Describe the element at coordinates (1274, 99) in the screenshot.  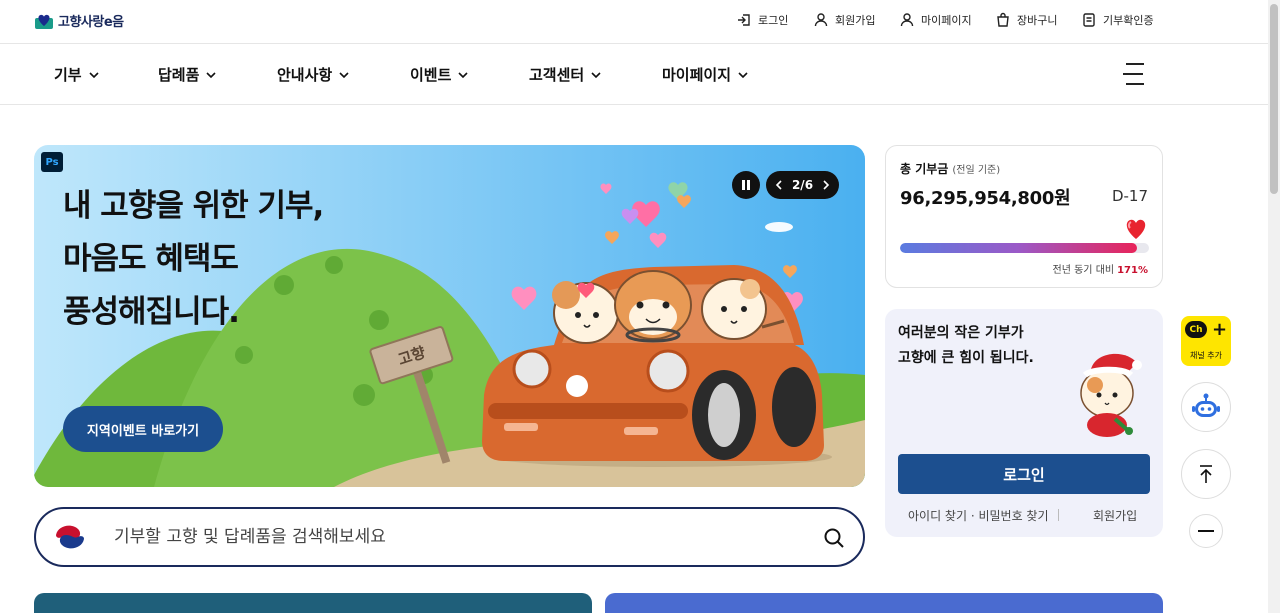
I see `scroll-thumb` at that location.